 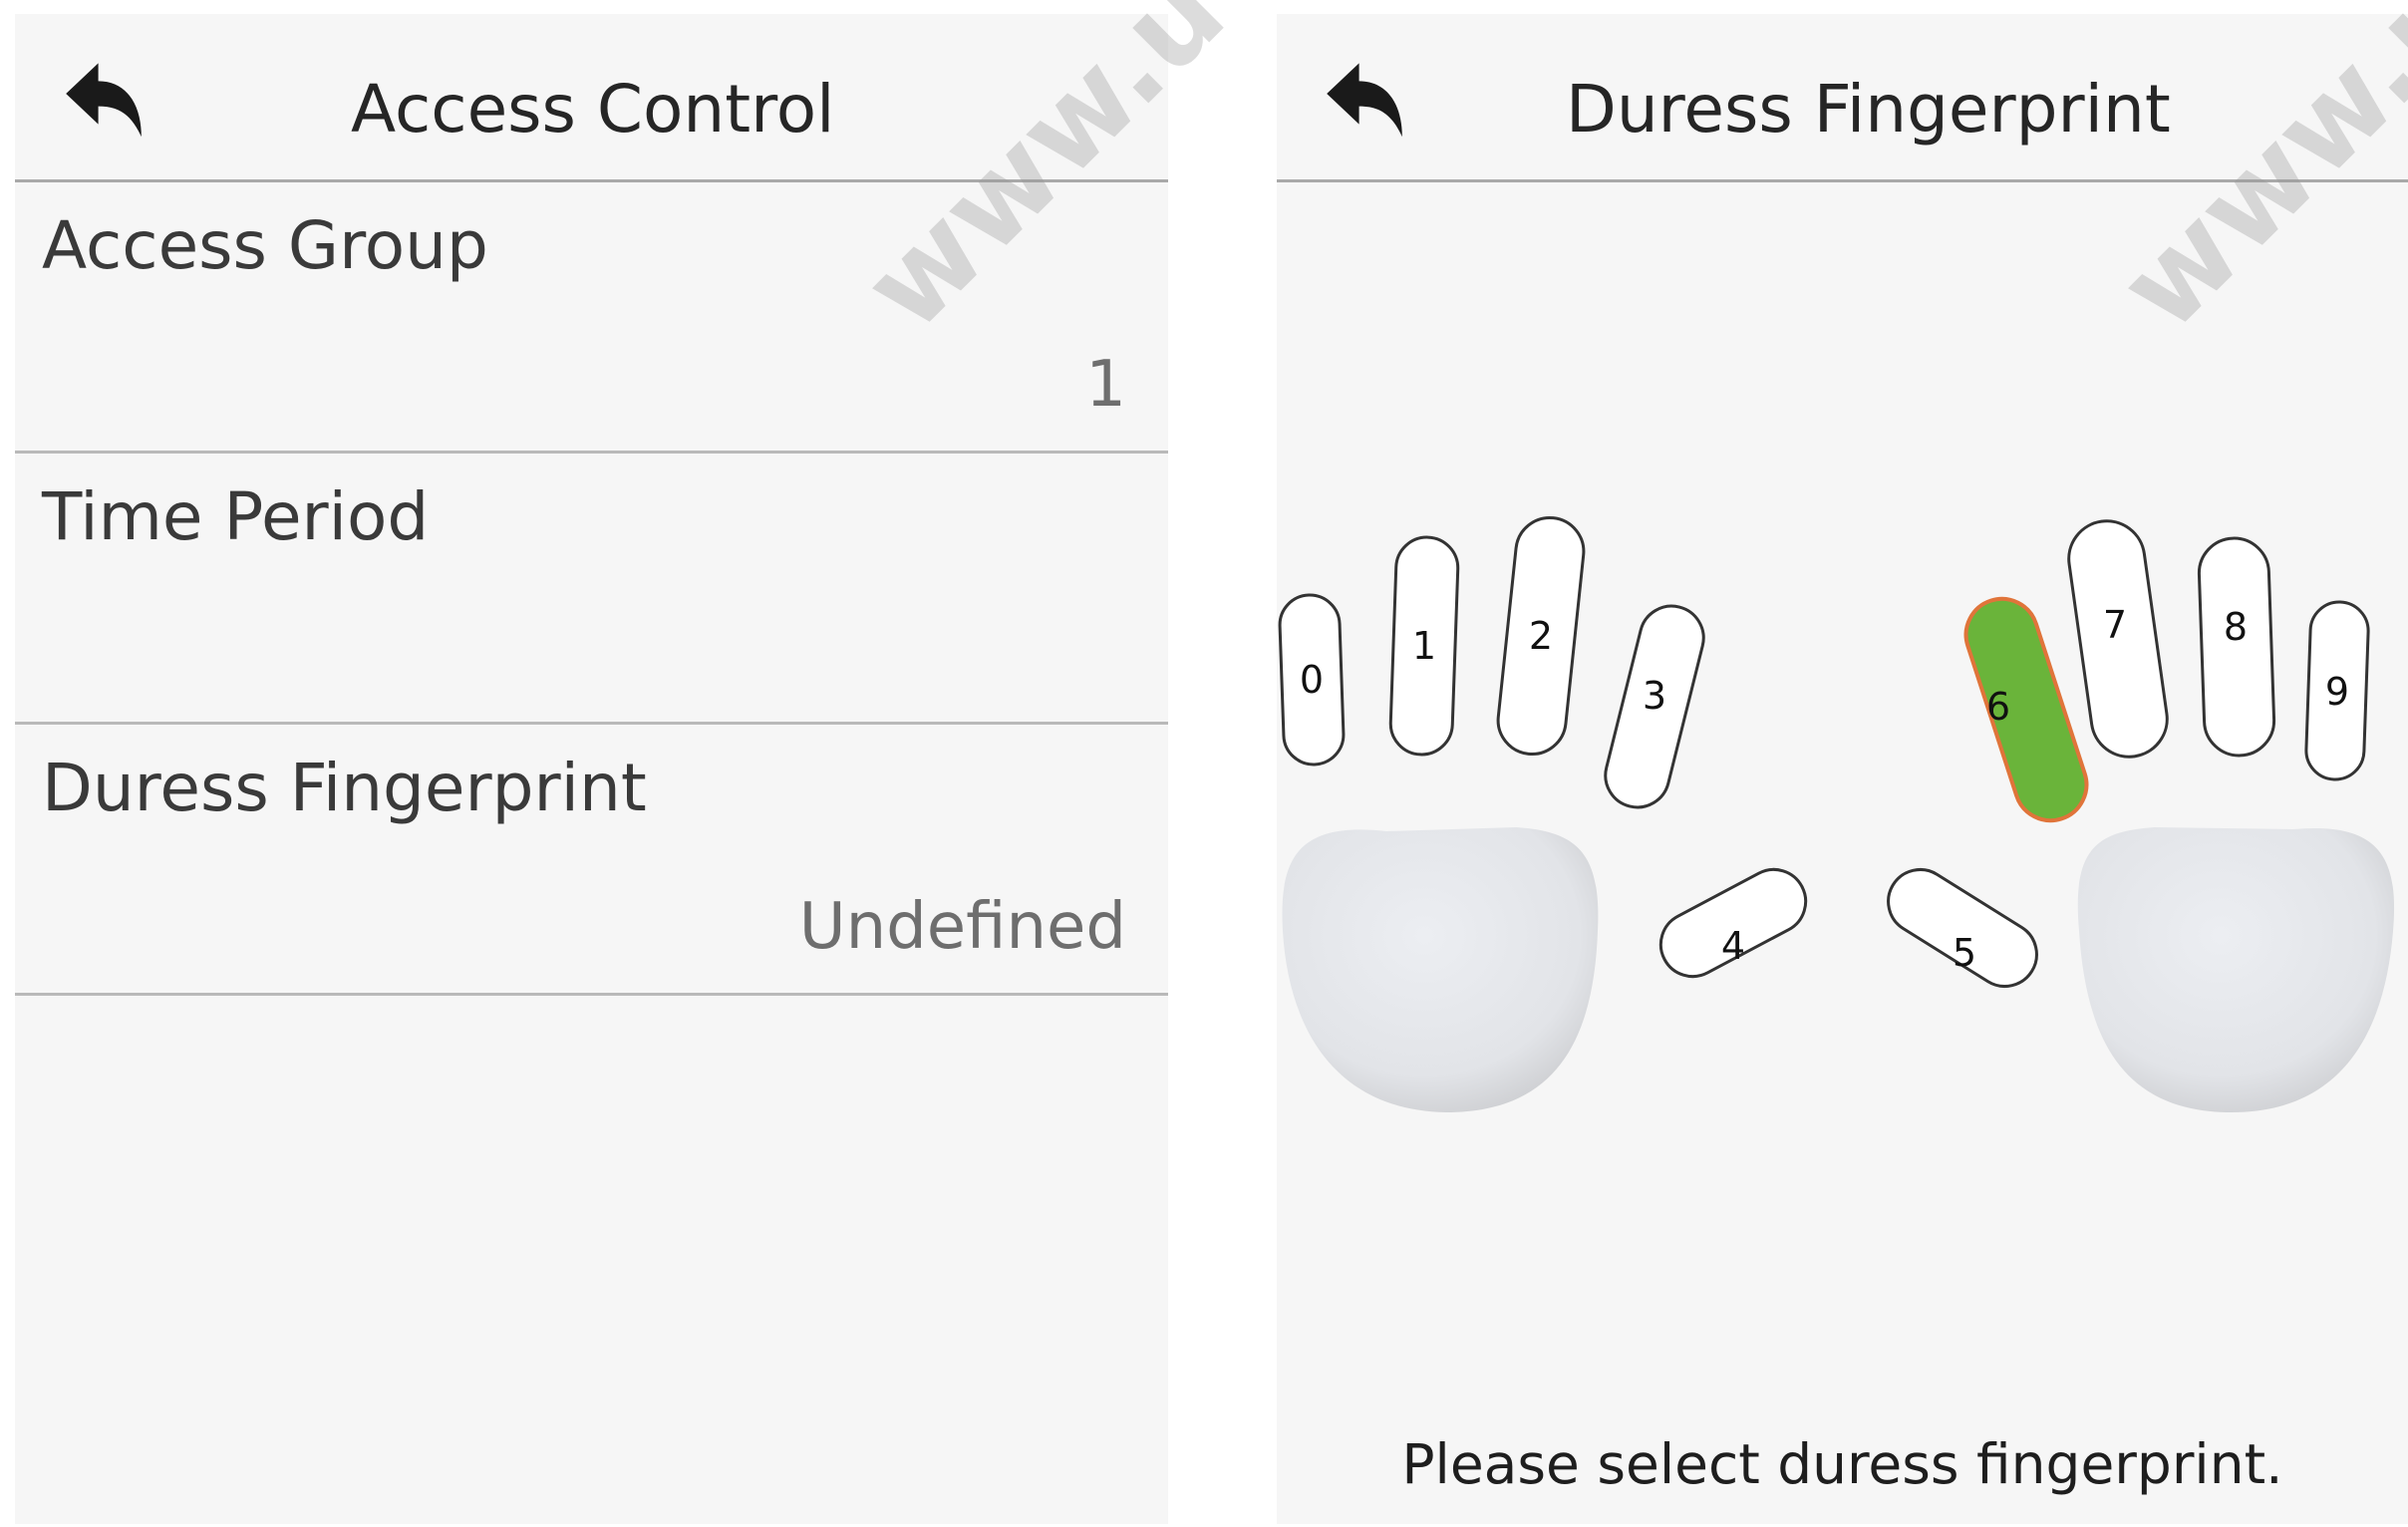 I want to click on finger-0: 0, so click(x=1312, y=679).